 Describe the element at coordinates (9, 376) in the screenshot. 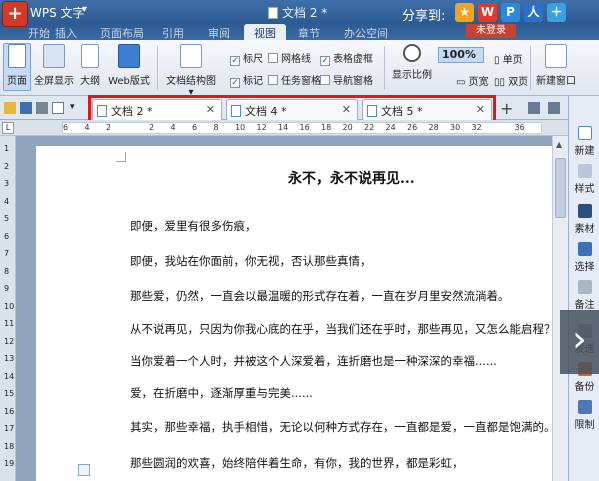

I see `vruler-tick-label: 14` at that location.